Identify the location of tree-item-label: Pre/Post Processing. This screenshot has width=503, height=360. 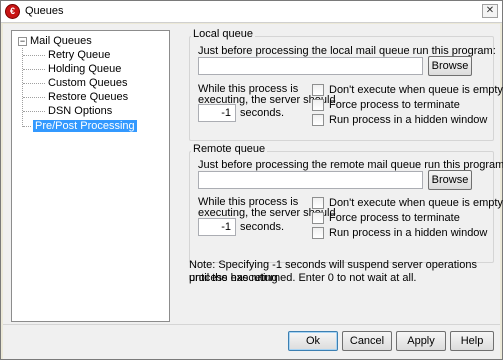
(85, 126).